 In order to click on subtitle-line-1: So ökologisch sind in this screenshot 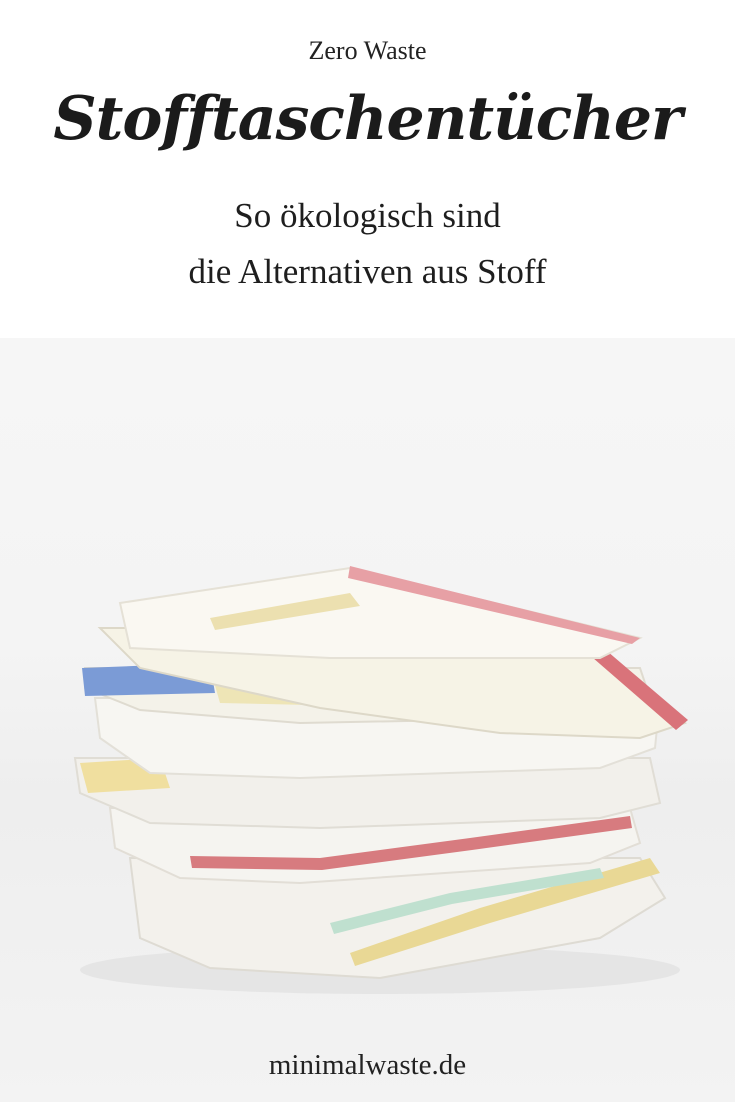, I will do `click(367, 215)`.